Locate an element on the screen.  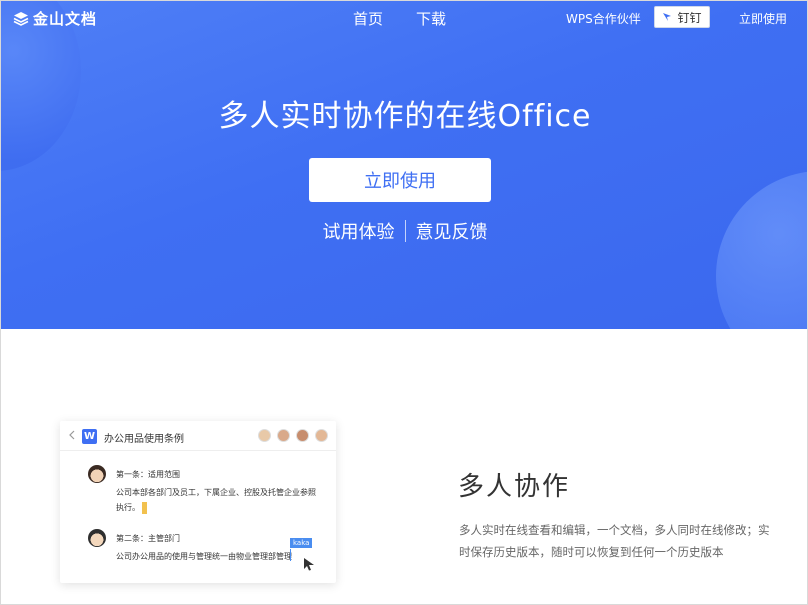
nav-home-link: 首页 is located at coordinates (368, 18).